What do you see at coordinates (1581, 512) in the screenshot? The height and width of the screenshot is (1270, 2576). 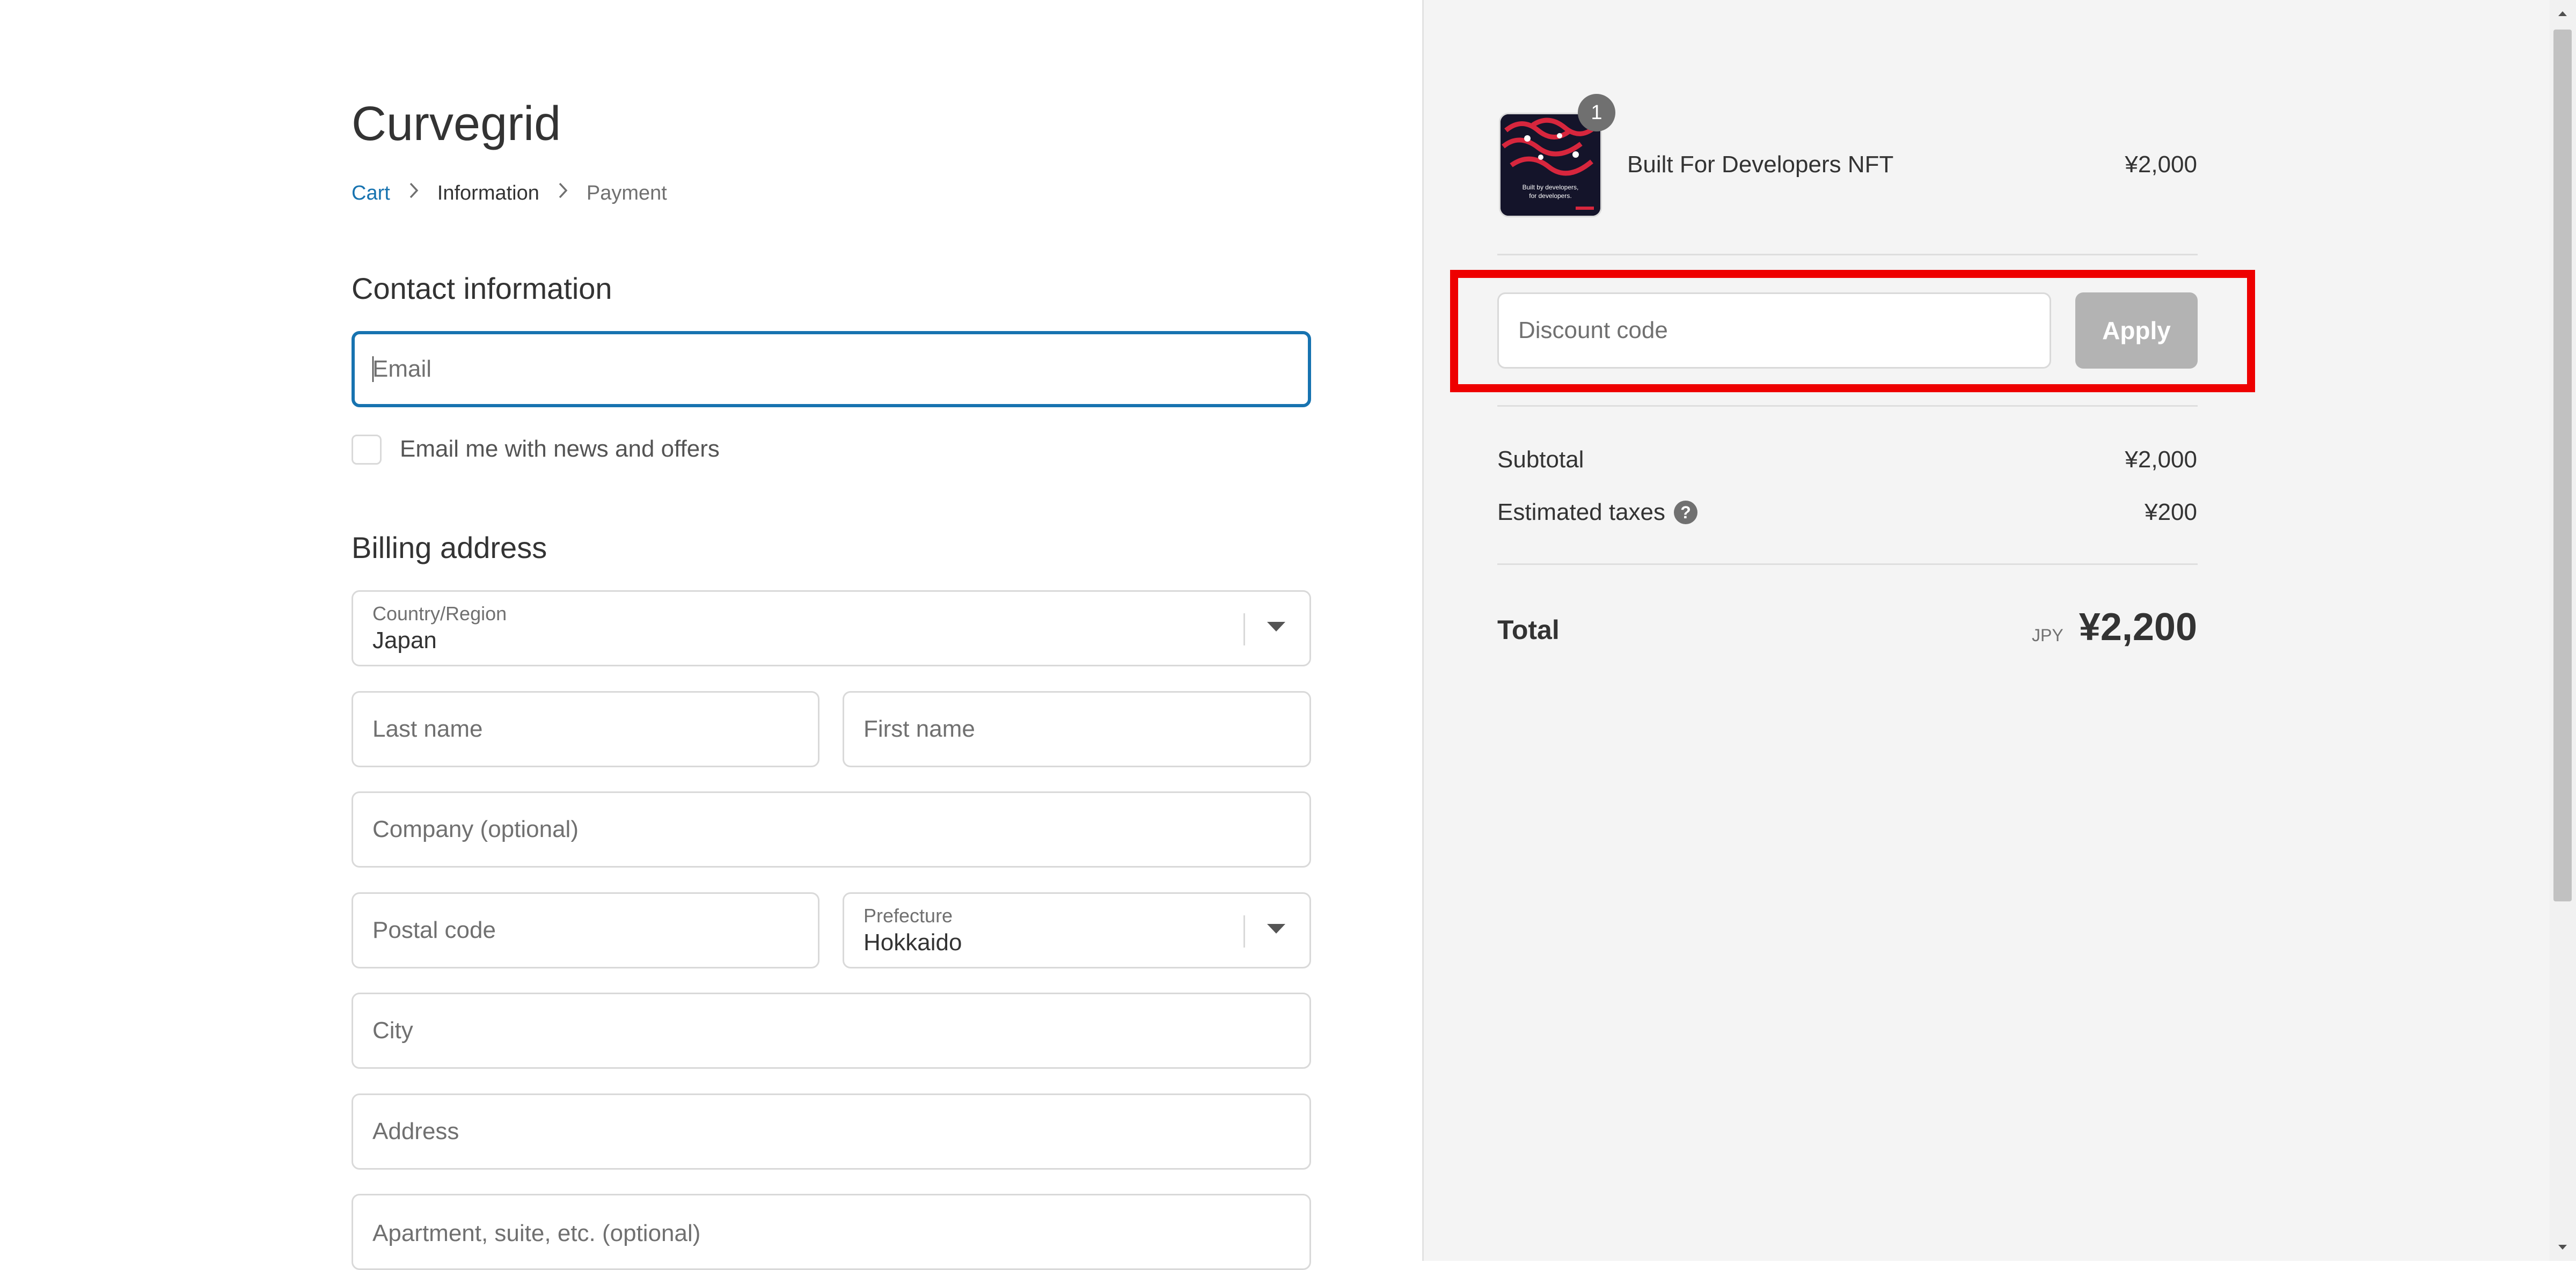 I see `taxes-text: Estimated taxes` at bounding box center [1581, 512].